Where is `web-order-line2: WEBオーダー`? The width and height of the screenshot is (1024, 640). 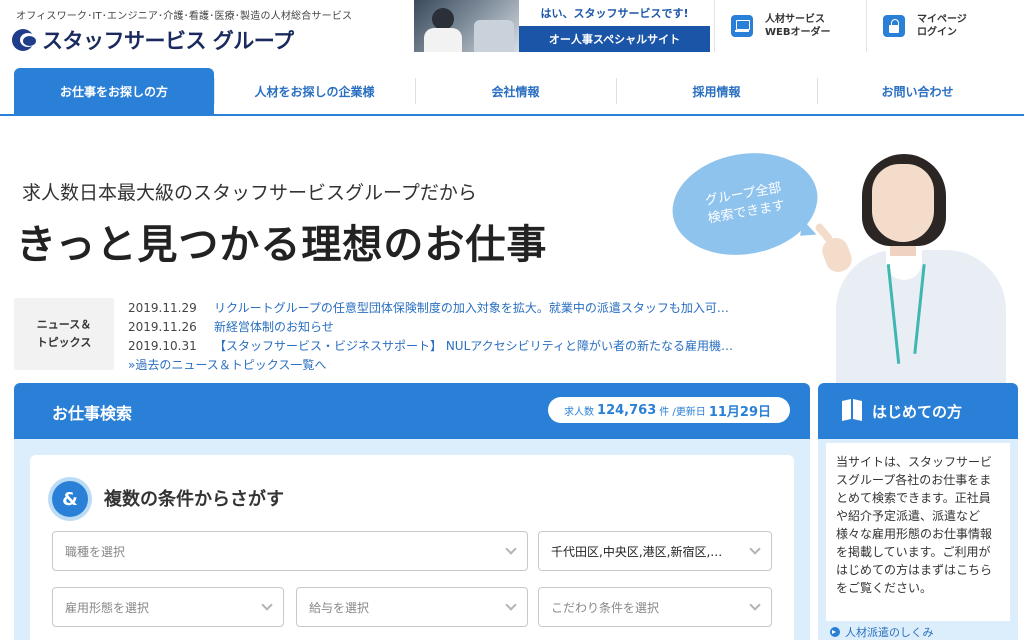 web-order-line2: WEBオーダー is located at coordinates (798, 32).